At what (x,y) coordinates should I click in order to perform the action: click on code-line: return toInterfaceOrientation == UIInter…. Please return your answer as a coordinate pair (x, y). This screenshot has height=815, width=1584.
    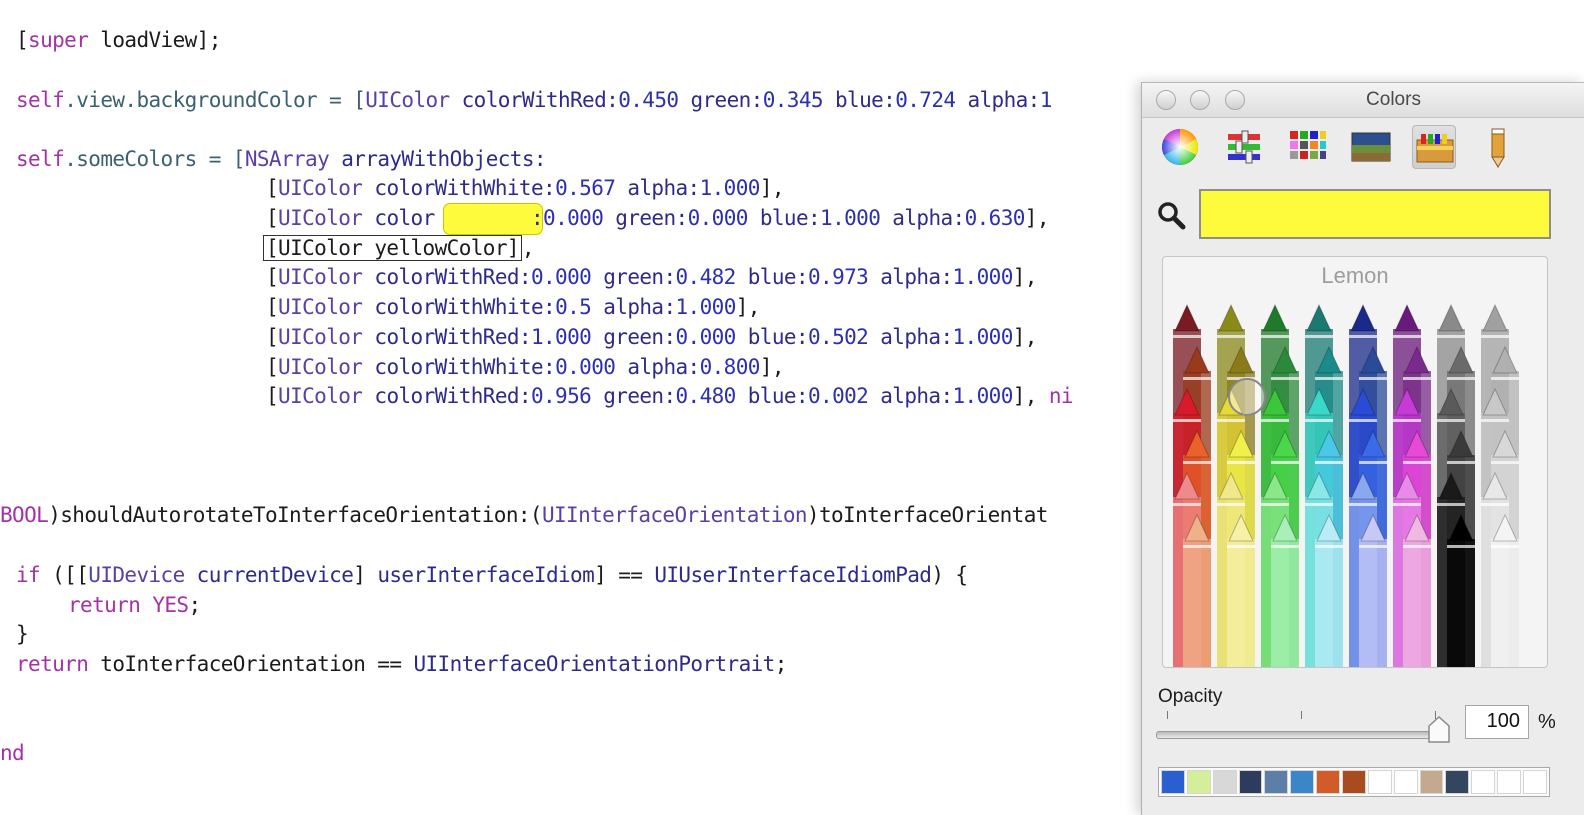
    Looking at the image, I should click on (401, 664).